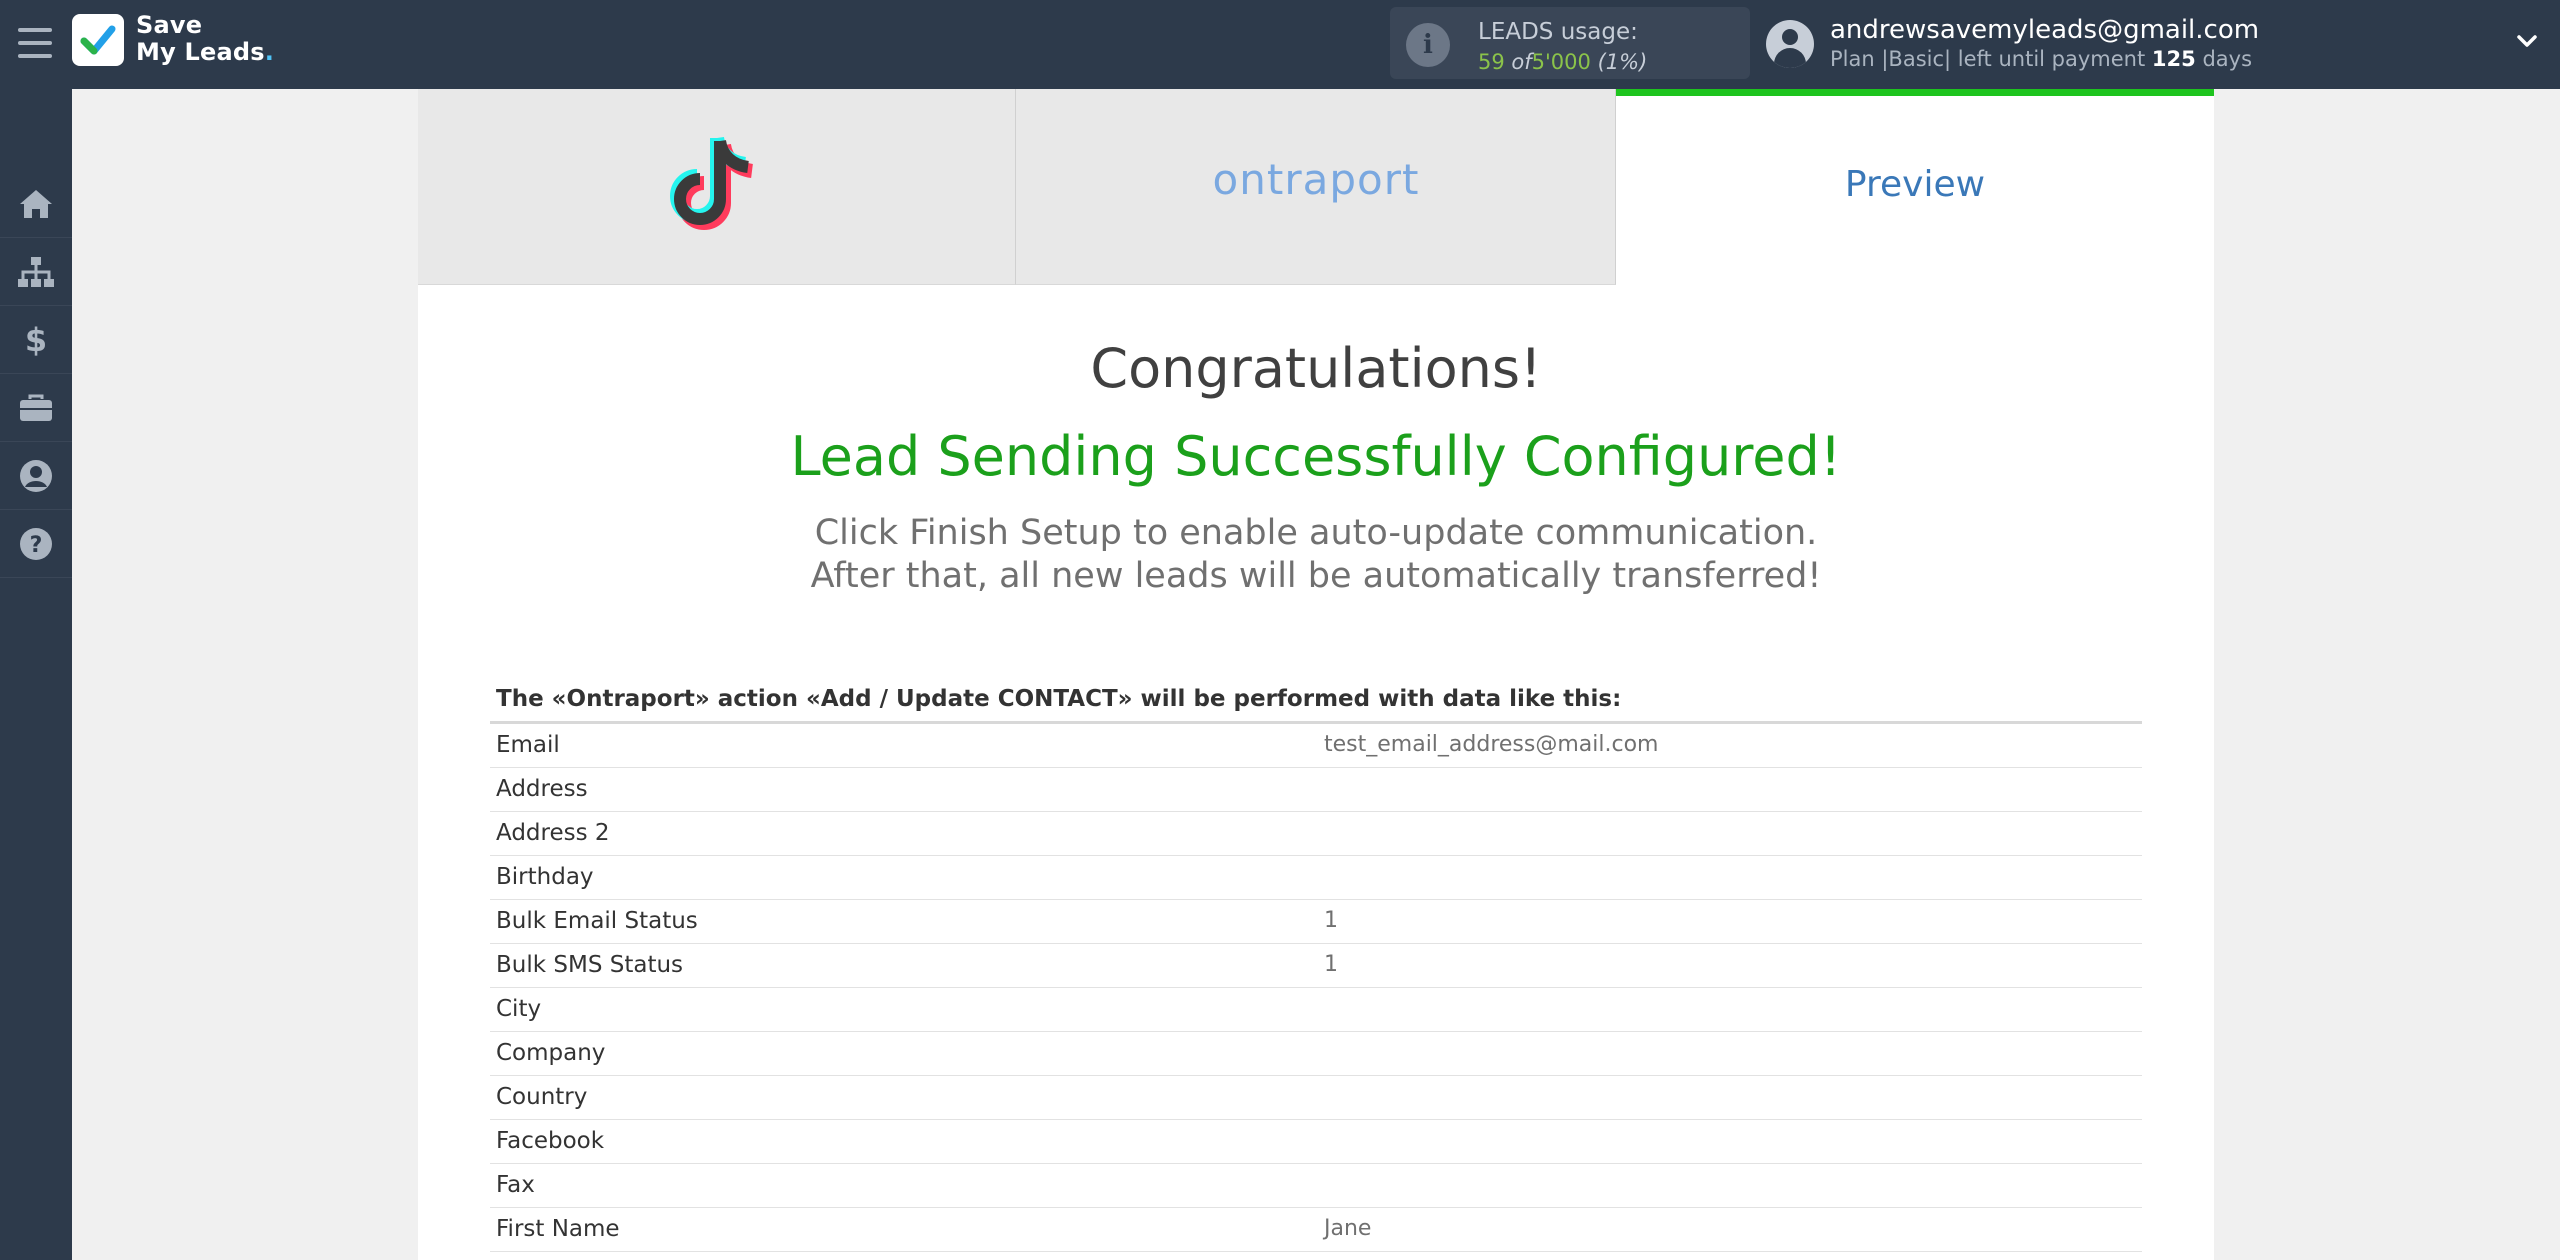 Image resolution: width=2560 pixels, height=1260 pixels. Describe the element at coordinates (542, 1097) in the screenshot. I see `field-name: Country` at that location.